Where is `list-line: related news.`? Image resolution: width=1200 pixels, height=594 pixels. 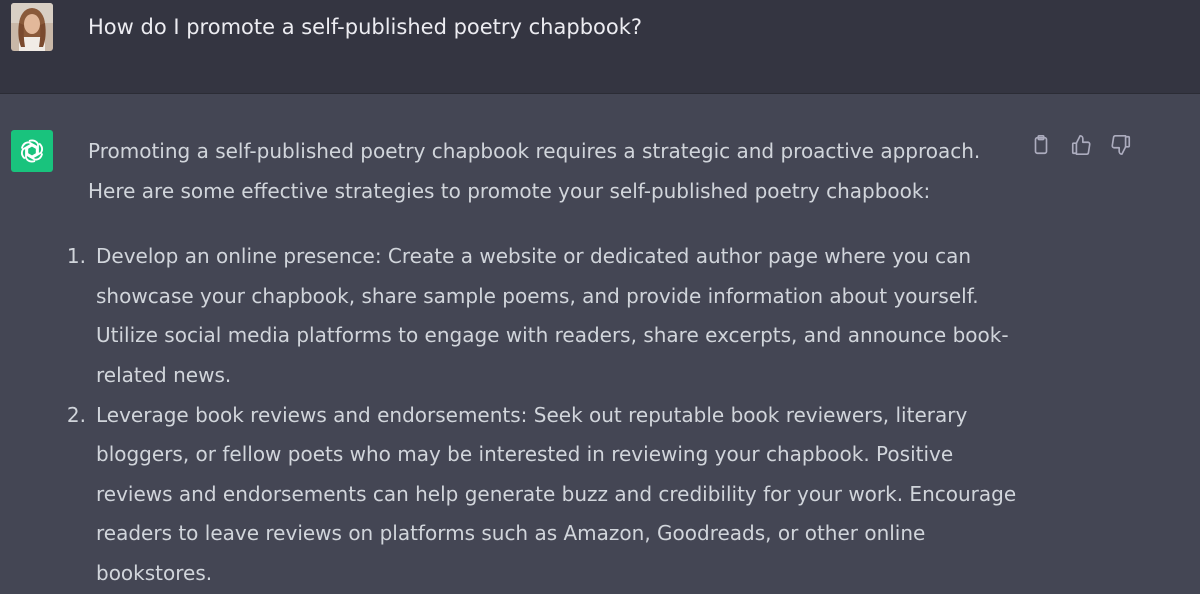 list-line: related news. is located at coordinates (164, 374).